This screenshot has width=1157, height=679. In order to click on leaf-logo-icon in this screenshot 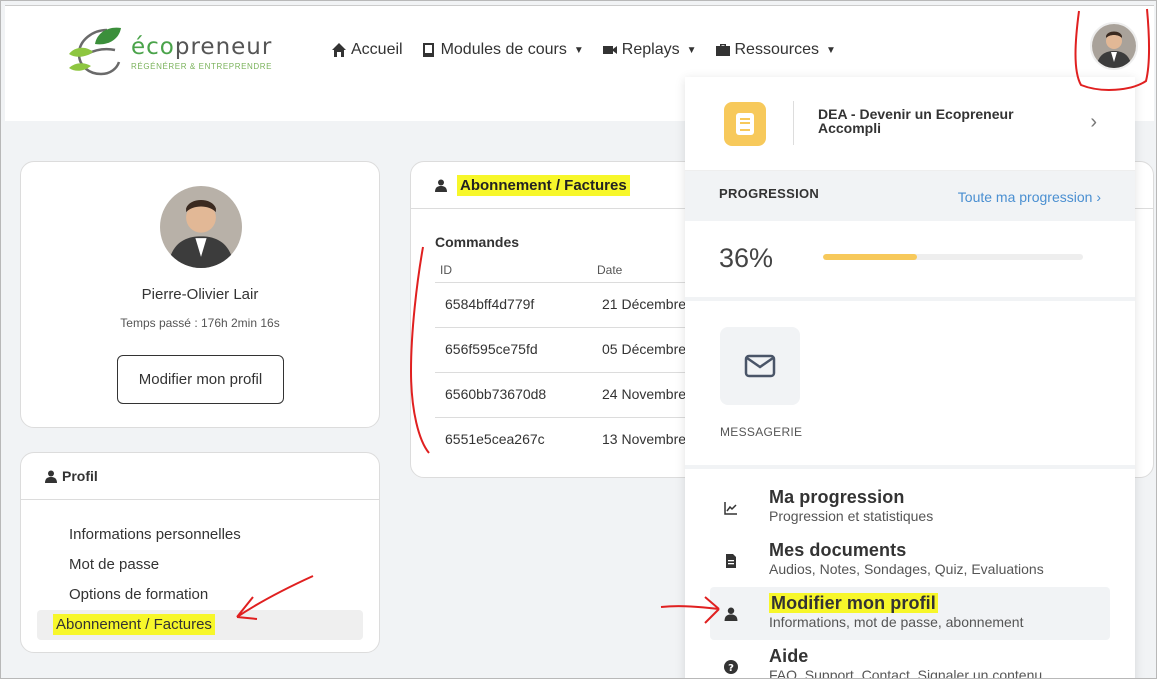, I will do `click(95, 51)`.